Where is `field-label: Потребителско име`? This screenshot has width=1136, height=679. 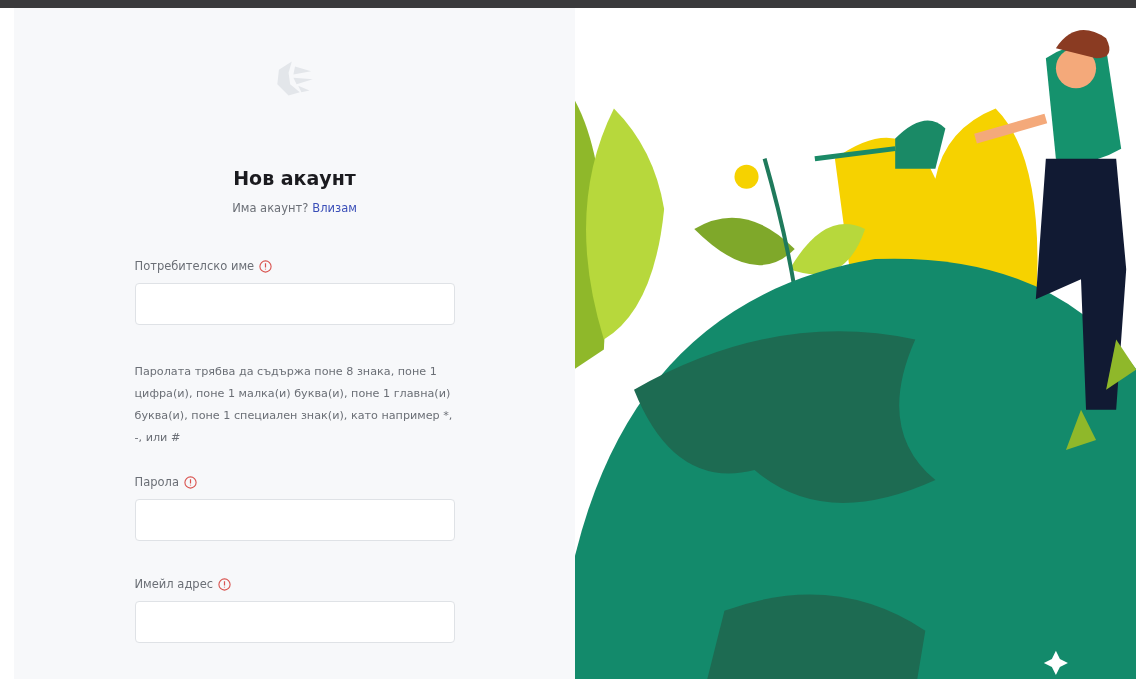 field-label: Потребителско име is located at coordinates (194, 266).